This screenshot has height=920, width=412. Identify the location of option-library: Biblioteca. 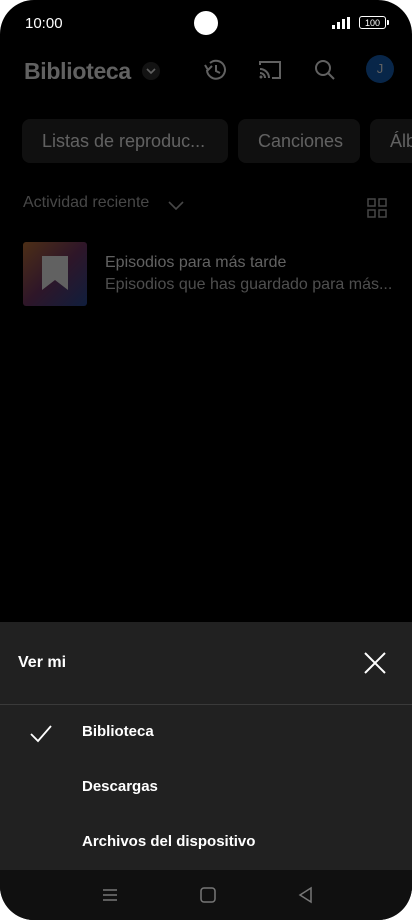
(206, 733).